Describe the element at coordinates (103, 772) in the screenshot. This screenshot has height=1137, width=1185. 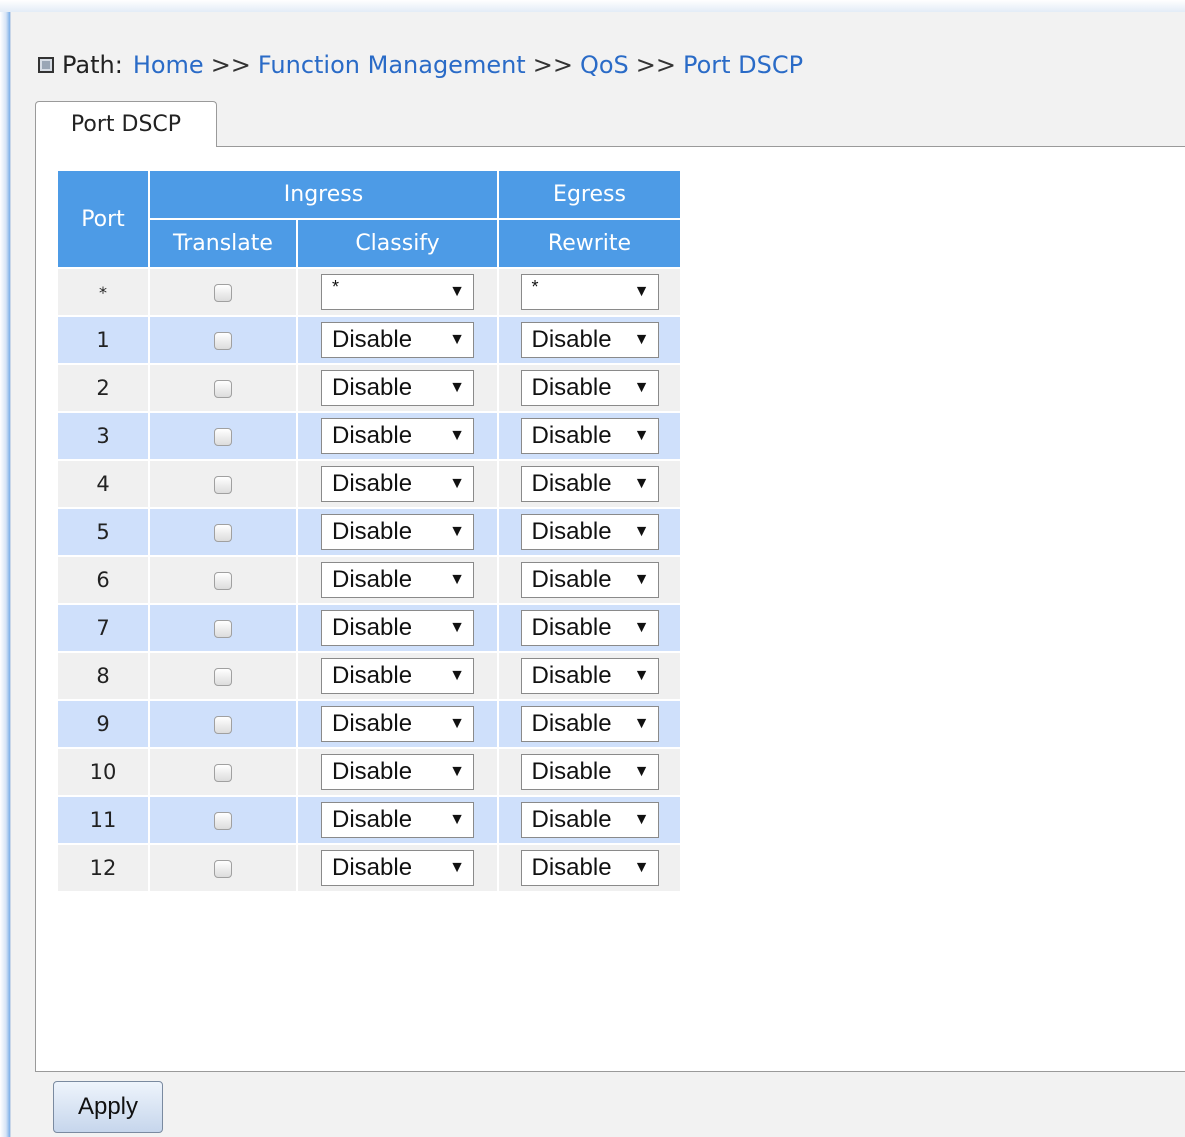
I see `port-cell: 10` at that location.